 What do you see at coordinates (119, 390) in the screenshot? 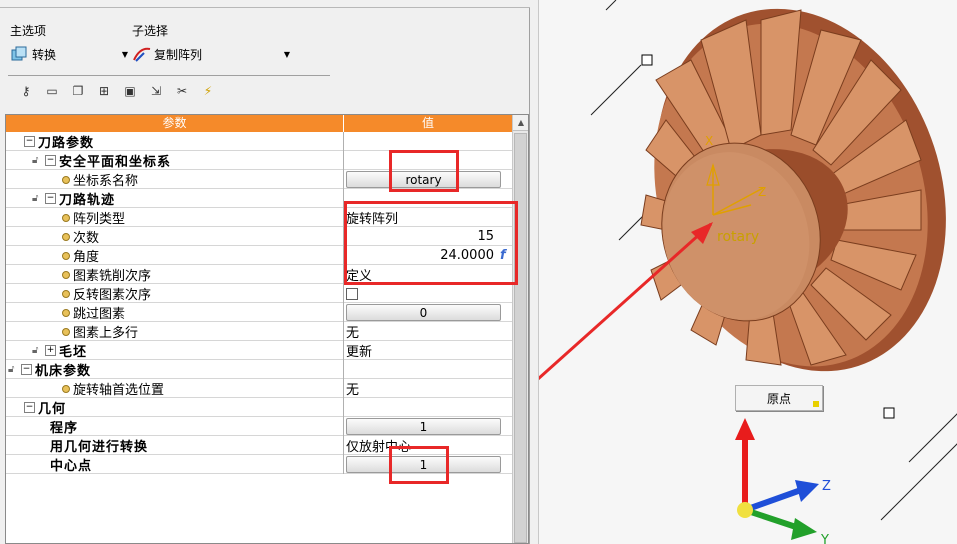
I see `row-label: 旋转轴首选位置` at bounding box center [119, 390].